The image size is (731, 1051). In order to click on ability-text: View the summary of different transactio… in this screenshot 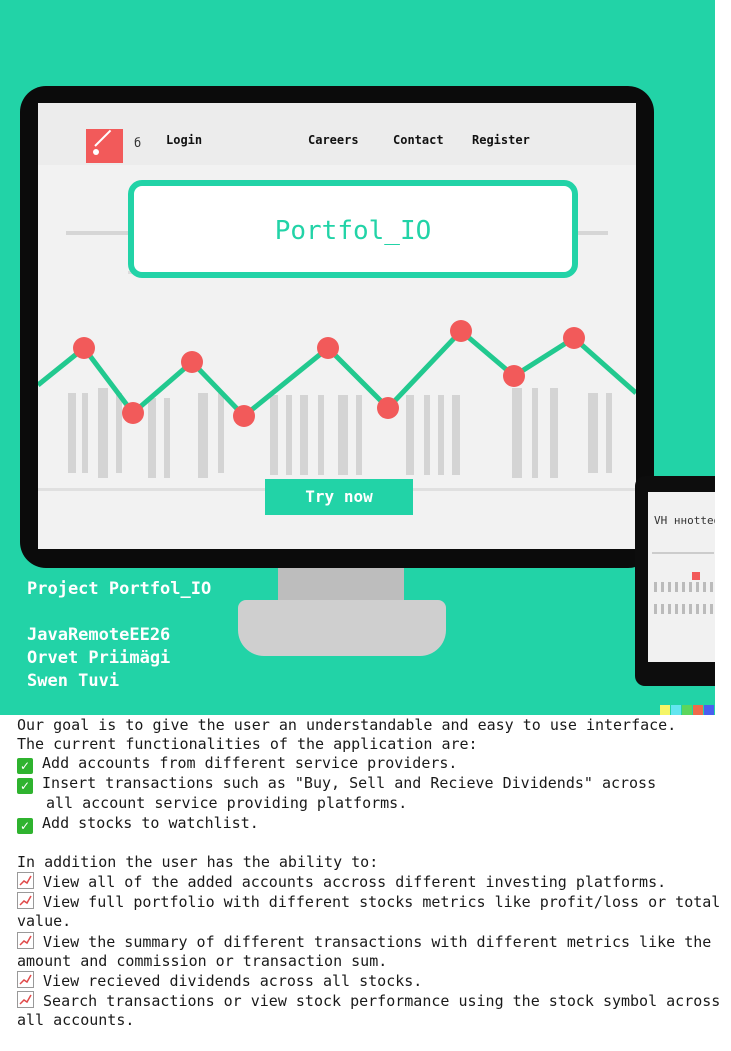, I will do `click(364, 951)`.